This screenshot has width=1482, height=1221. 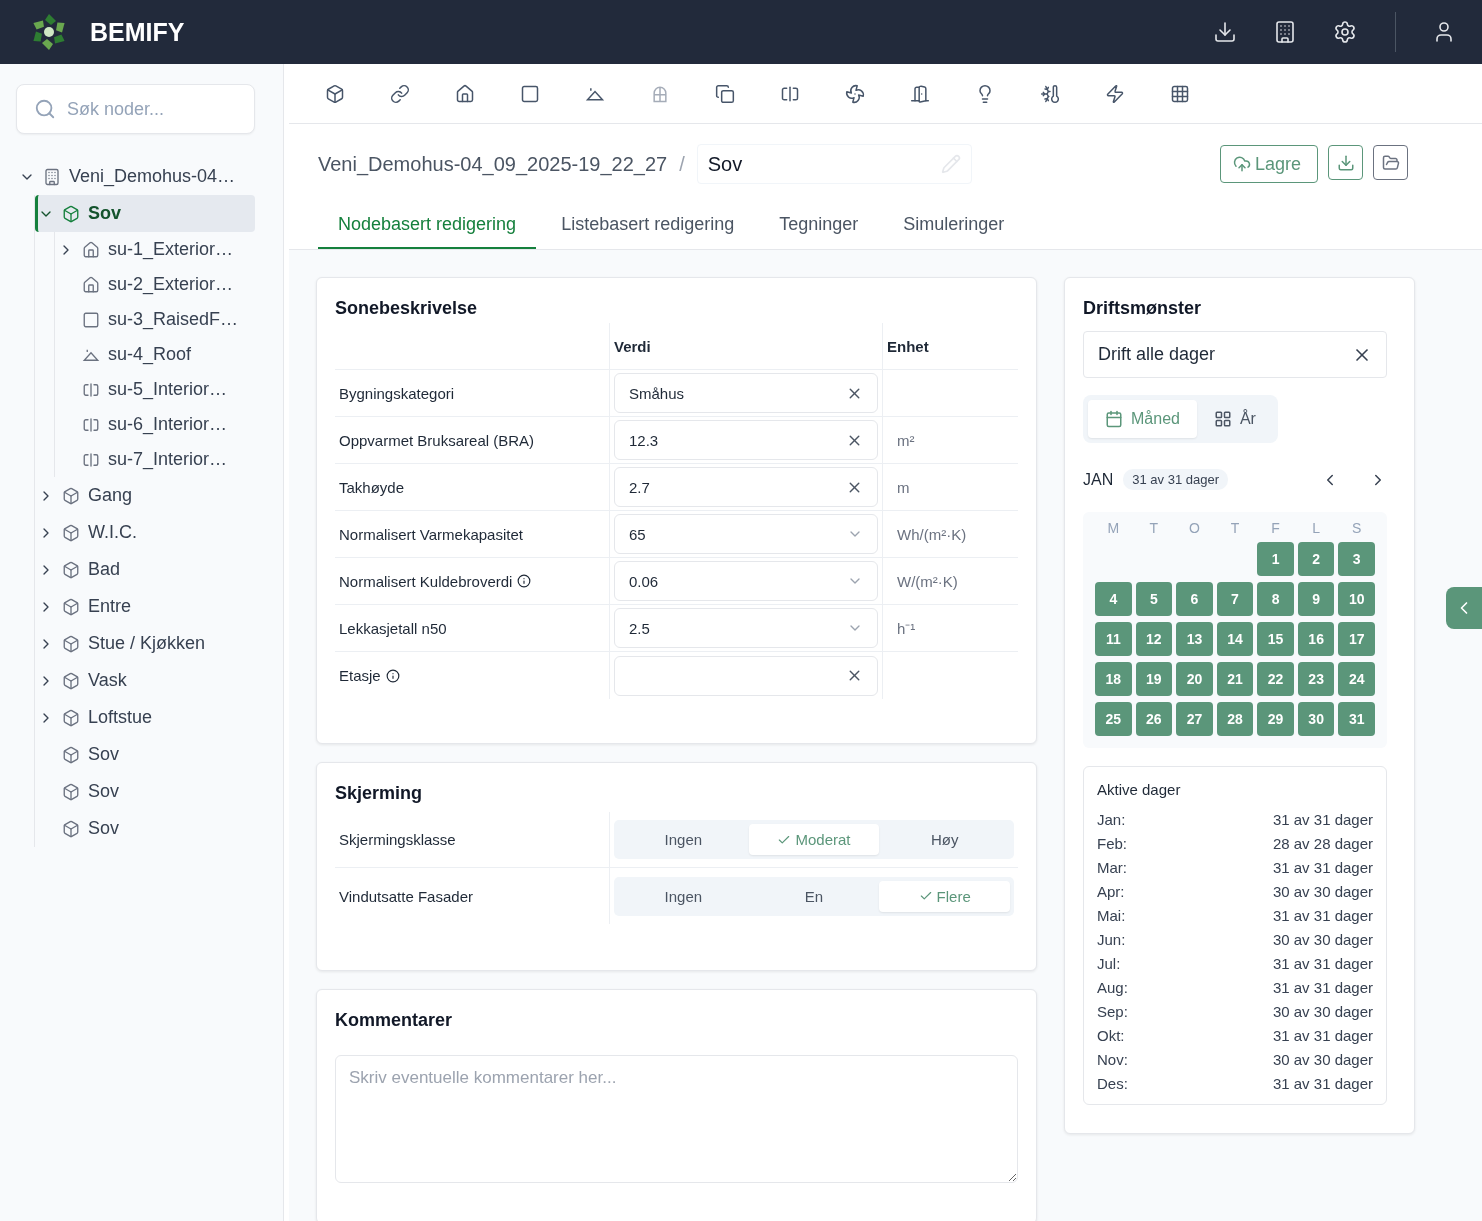 I want to click on card-title: Skjerming, so click(x=379, y=793).